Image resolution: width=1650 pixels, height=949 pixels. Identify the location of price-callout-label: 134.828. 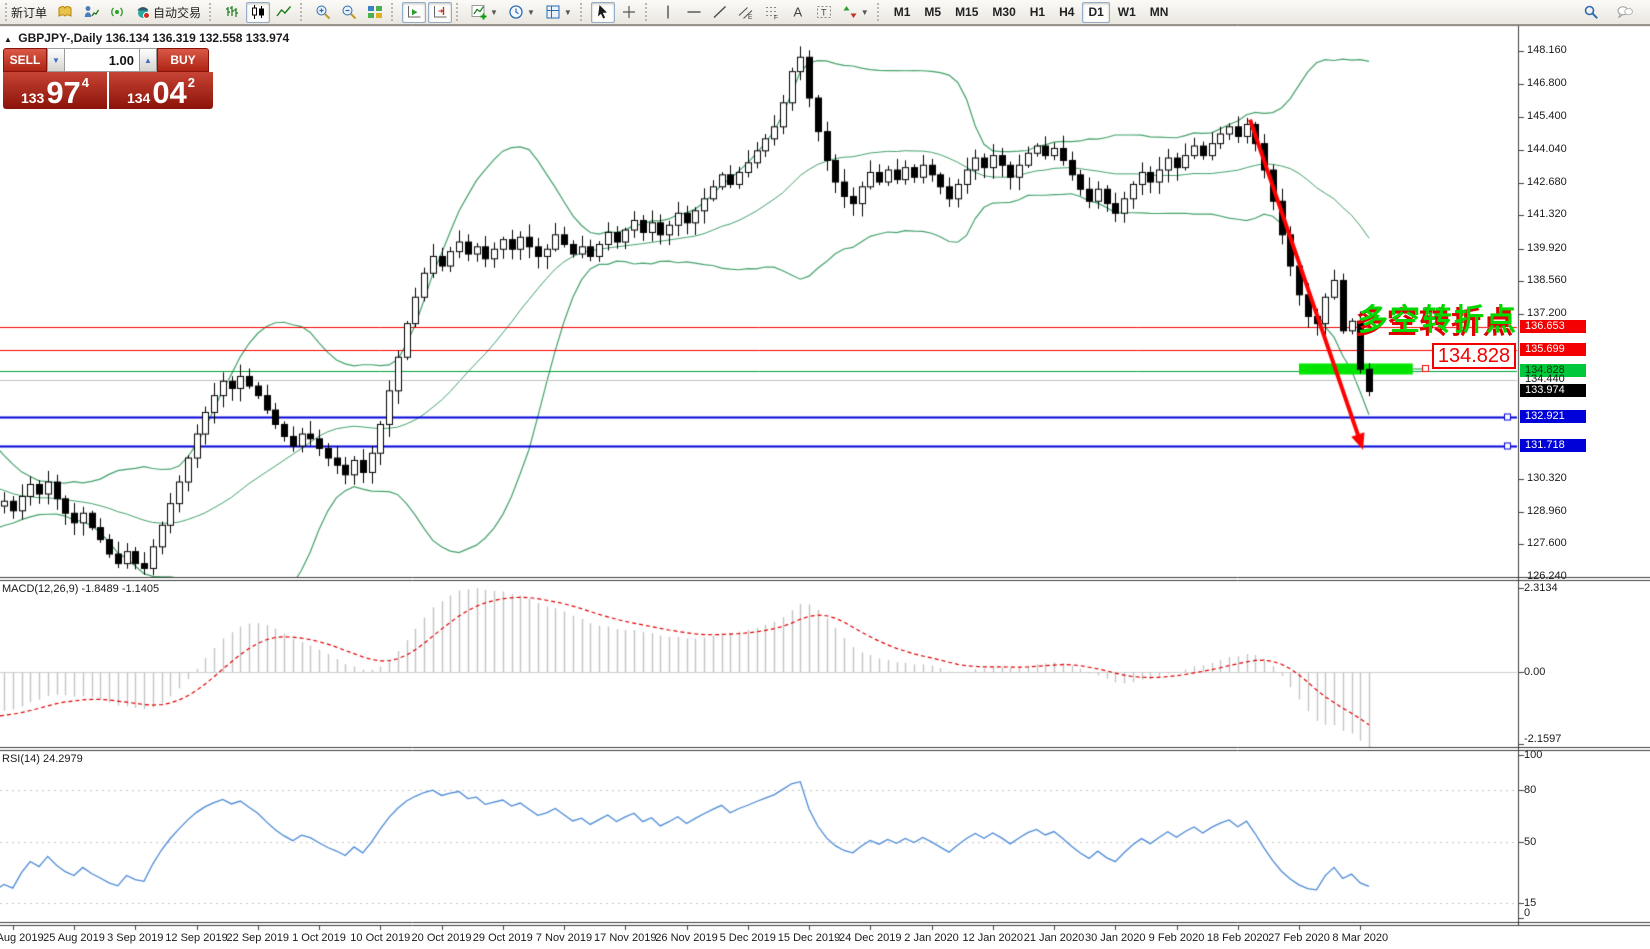
(1474, 356).